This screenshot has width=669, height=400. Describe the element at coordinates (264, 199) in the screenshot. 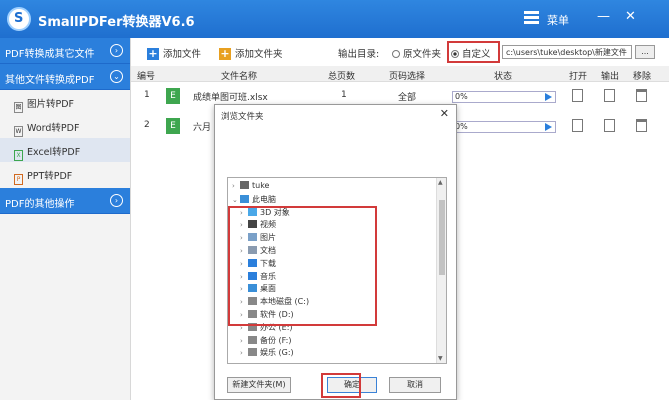

I see `tree-node-label: 此电脑` at that location.